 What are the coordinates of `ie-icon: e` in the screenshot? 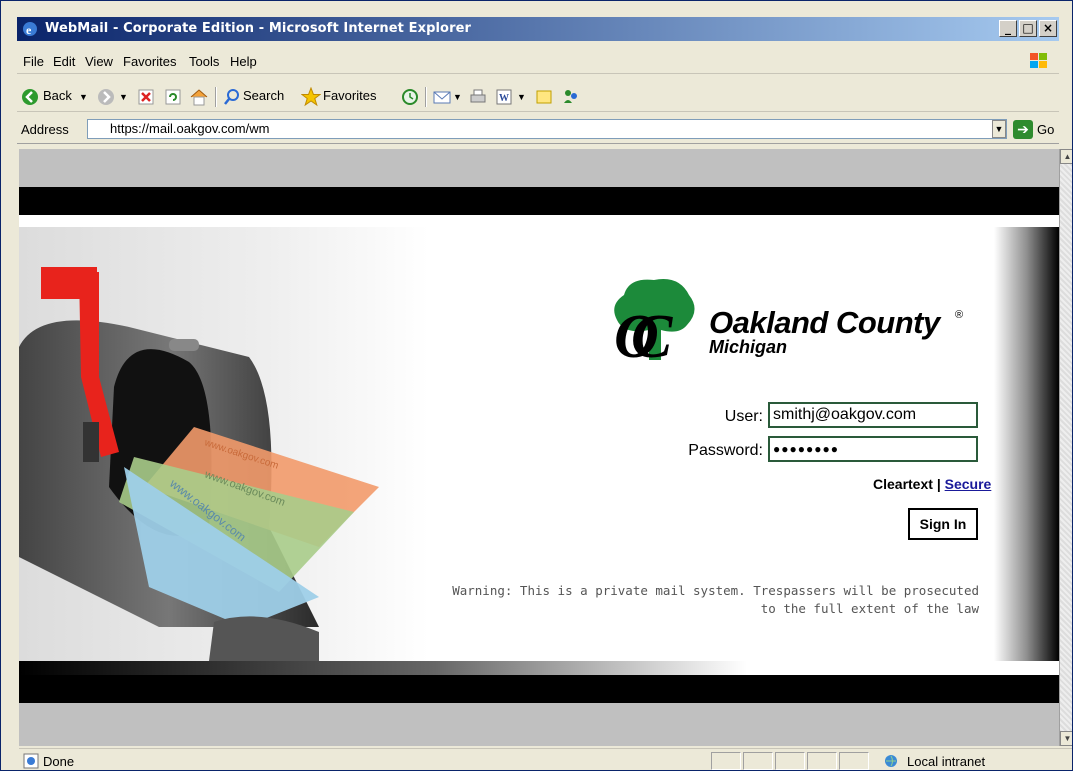 It's located at (30, 29).